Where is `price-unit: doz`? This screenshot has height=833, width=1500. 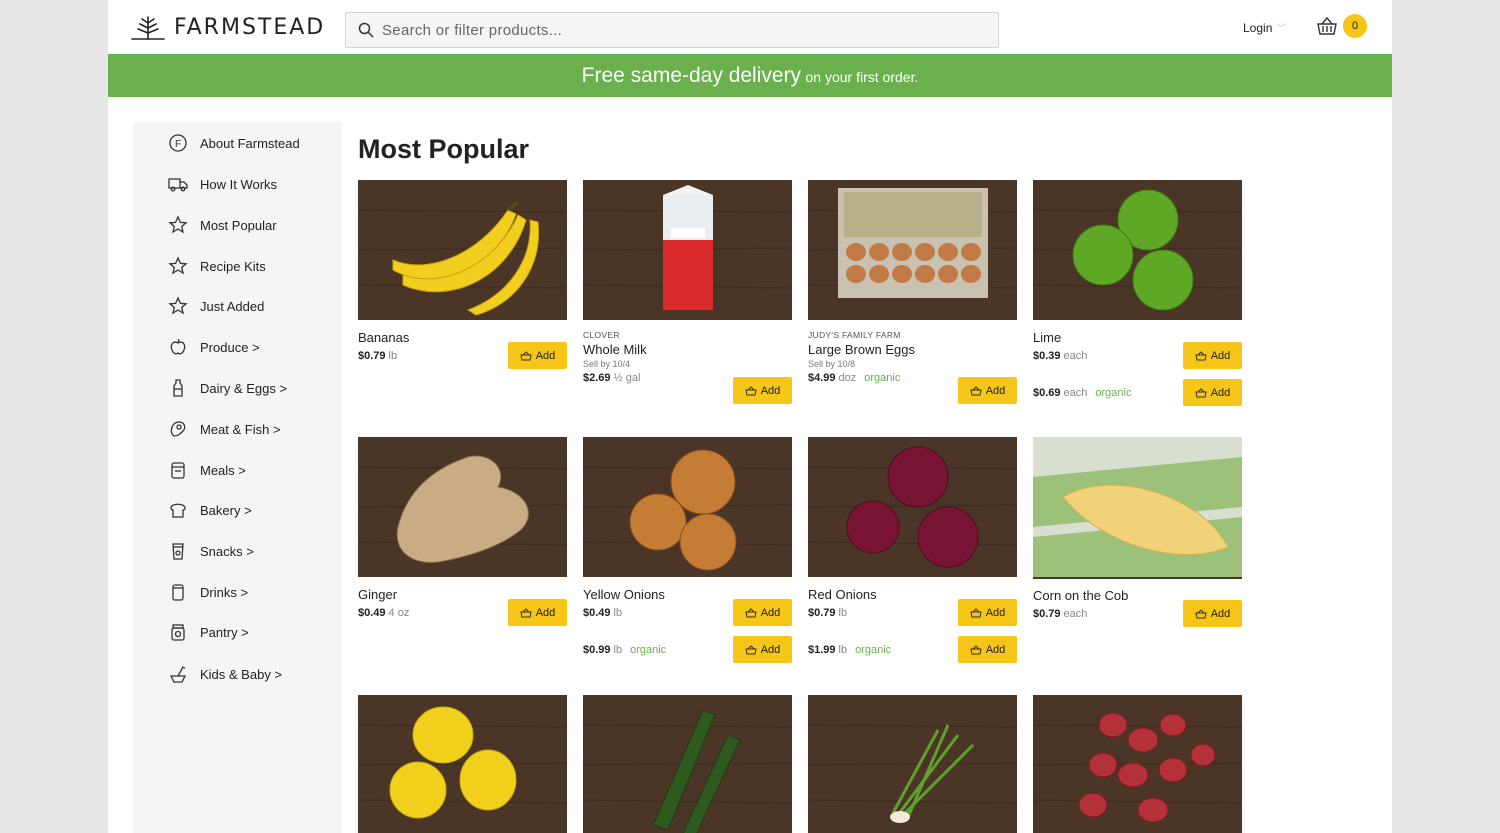 price-unit: doz is located at coordinates (847, 378).